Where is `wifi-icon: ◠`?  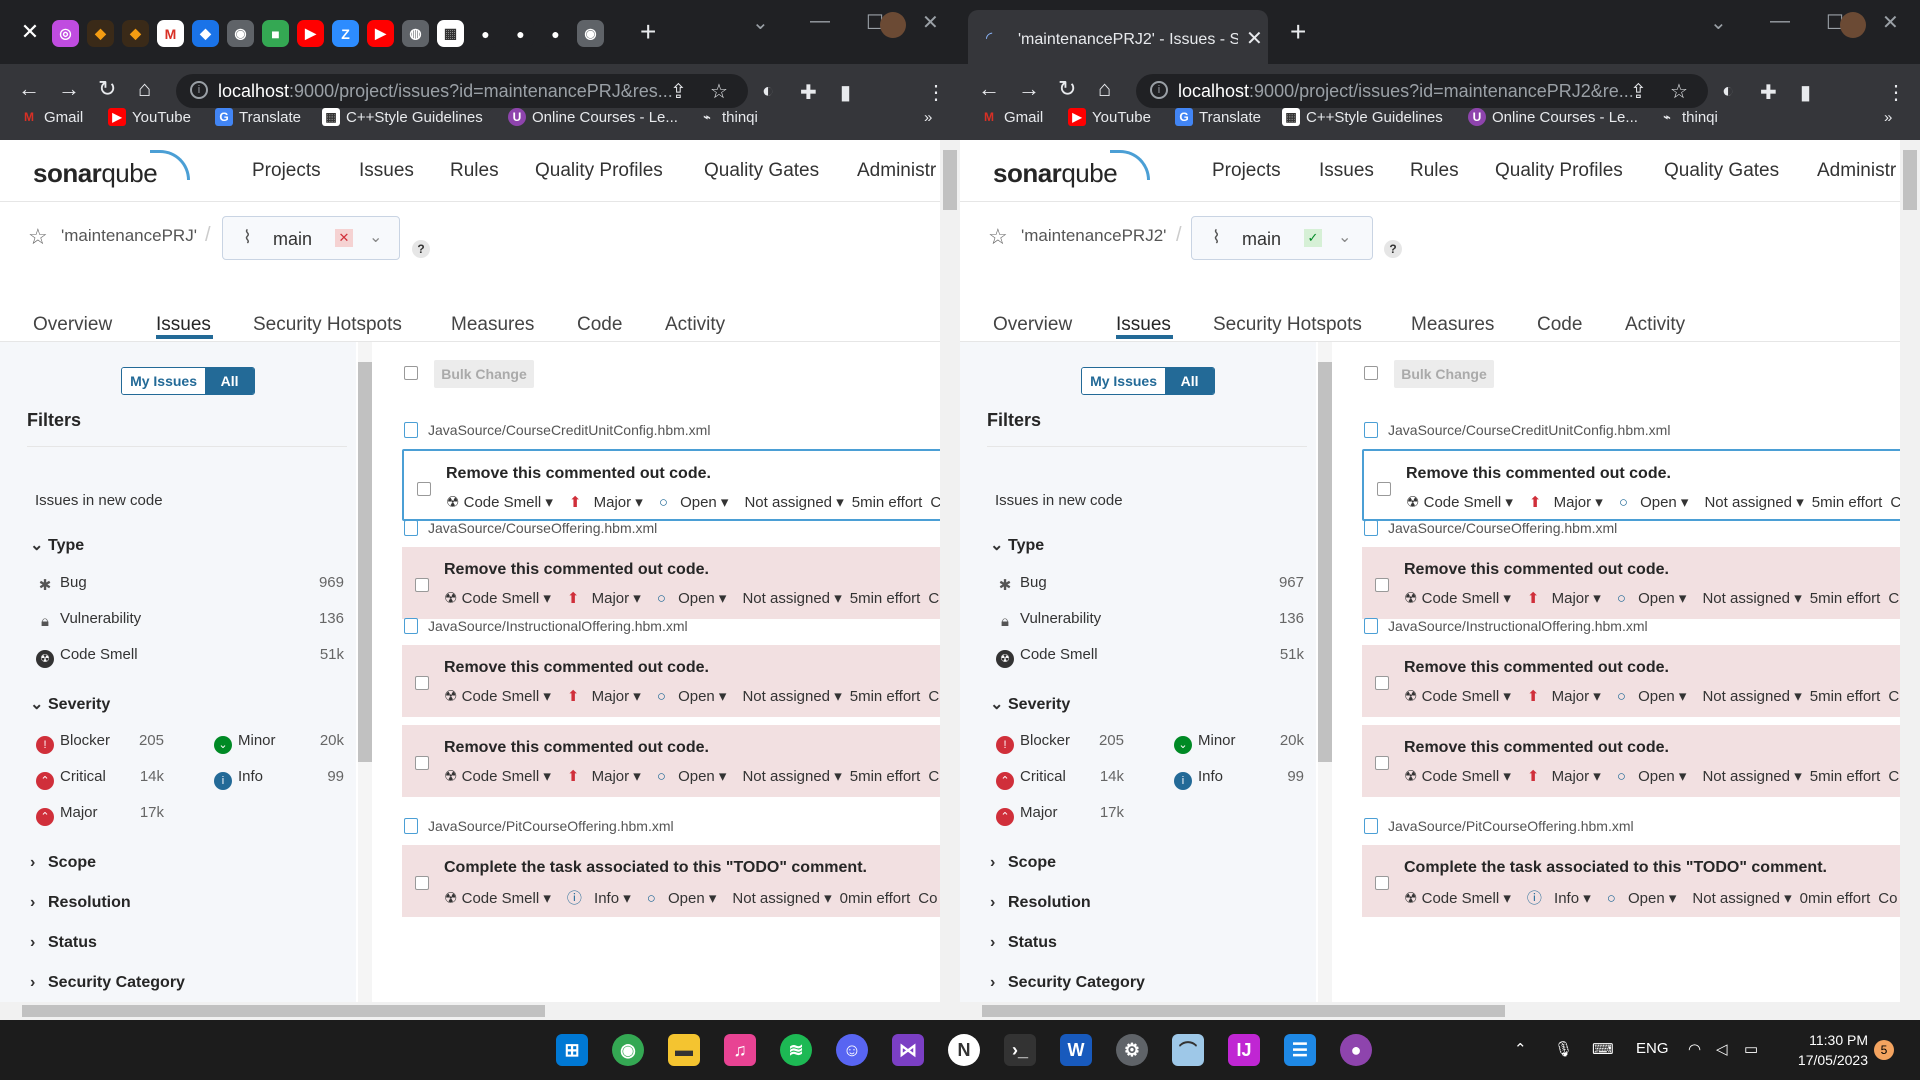
wifi-icon: ◠ is located at coordinates (1694, 1049).